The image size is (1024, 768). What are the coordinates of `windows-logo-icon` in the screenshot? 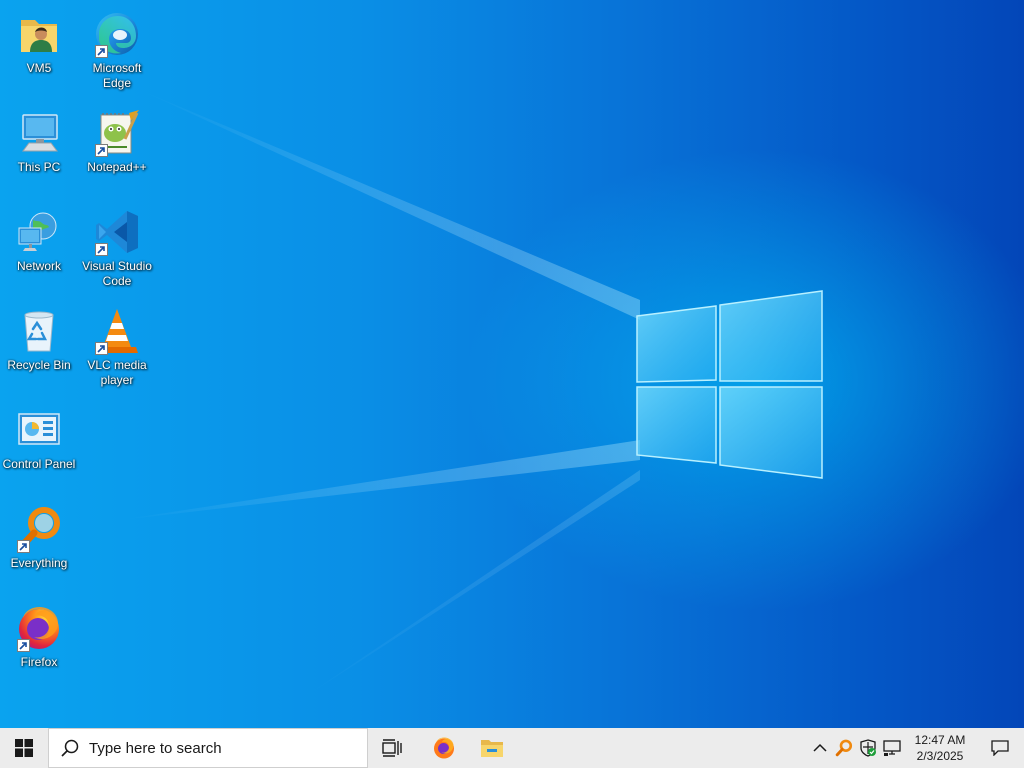 It's located at (24, 748).